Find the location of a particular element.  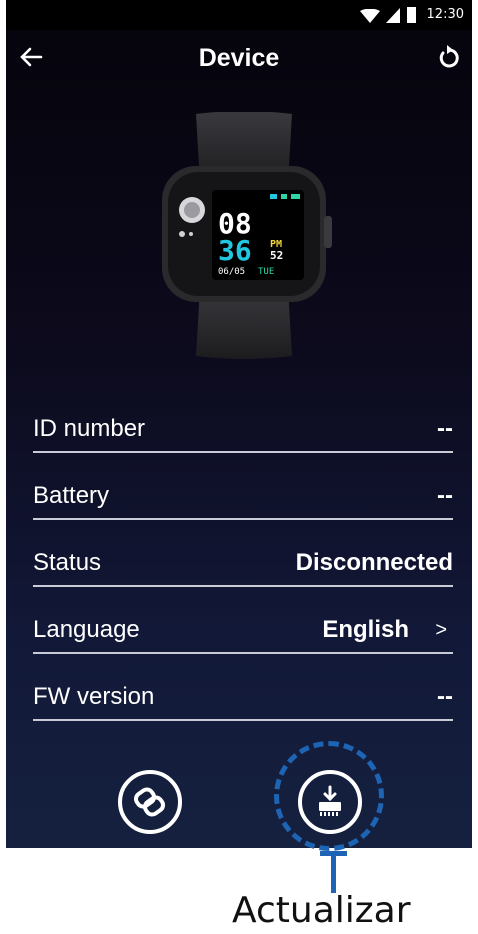

page-title: Device is located at coordinates (239, 58).